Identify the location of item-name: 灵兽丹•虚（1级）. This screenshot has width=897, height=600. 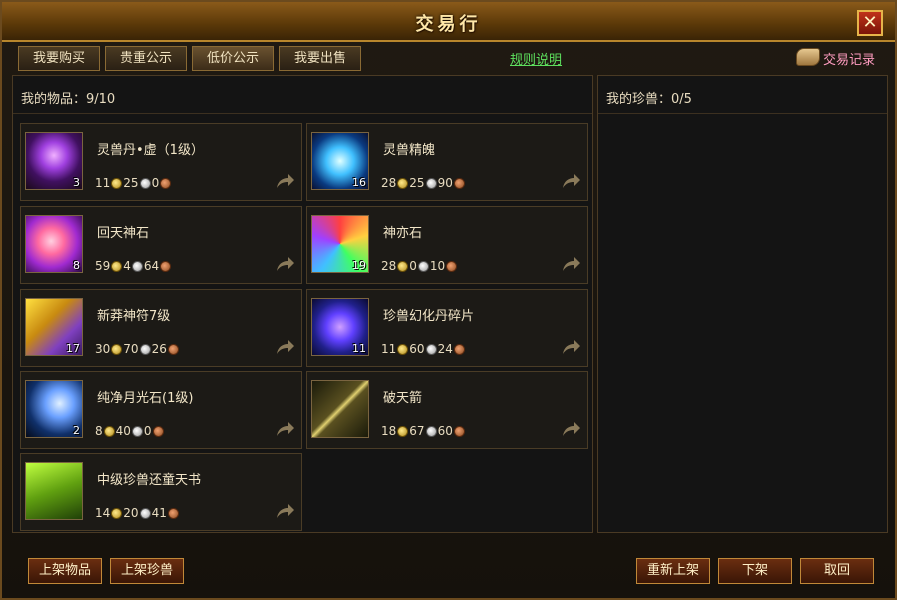
(150, 150).